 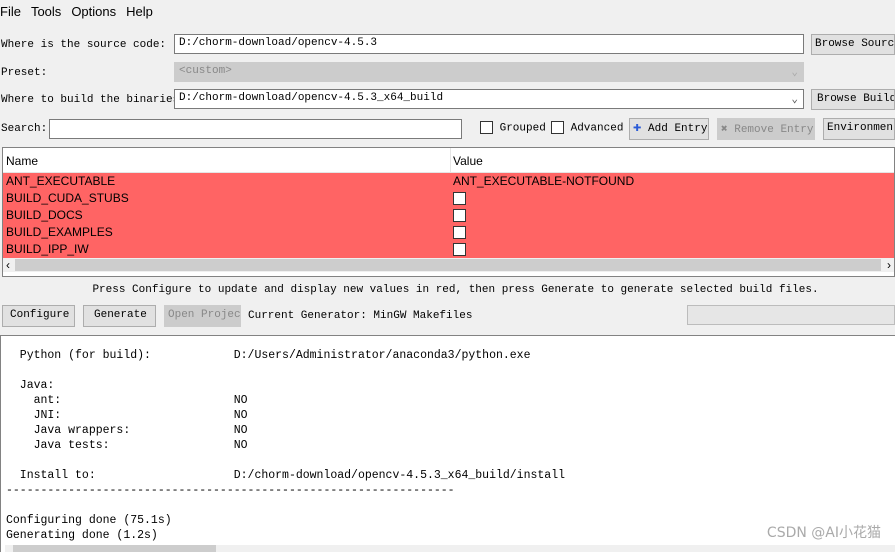 I want to click on add-entry-label: Add Entry, so click(x=678, y=129).